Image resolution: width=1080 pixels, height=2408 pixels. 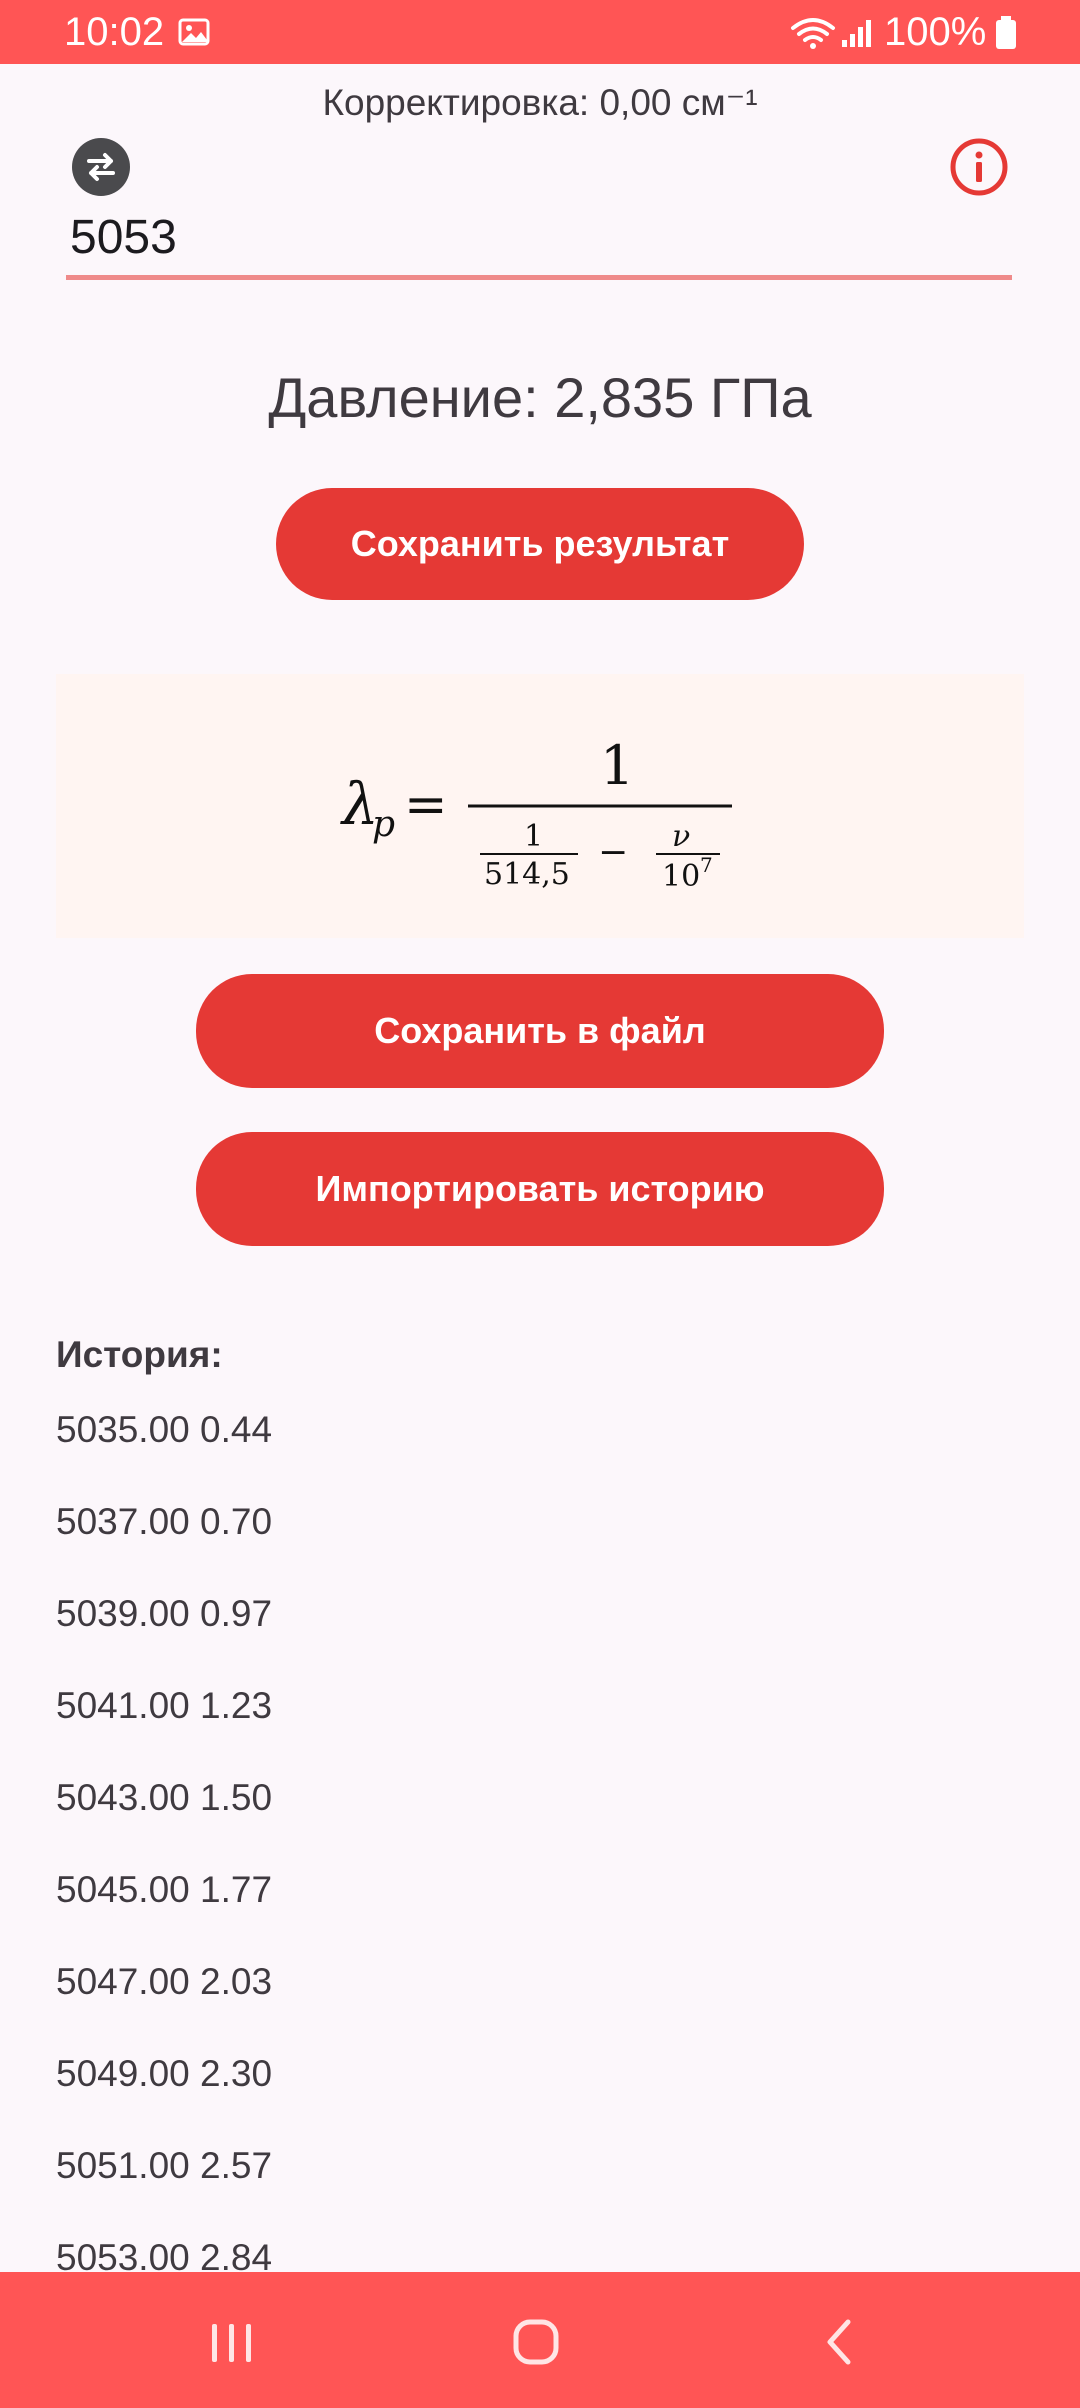 I want to click on swap-icon, so click(x=101, y=167).